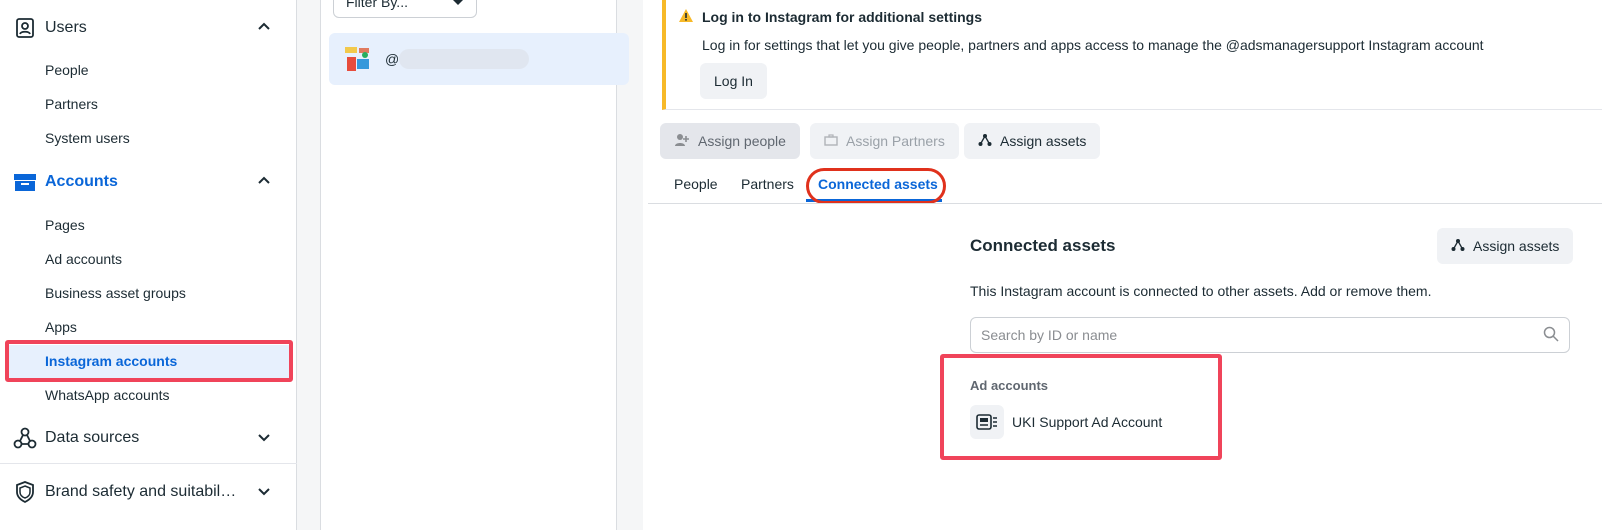  What do you see at coordinates (742, 141) in the screenshot?
I see `assign-people-label: Assign people` at bounding box center [742, 141].